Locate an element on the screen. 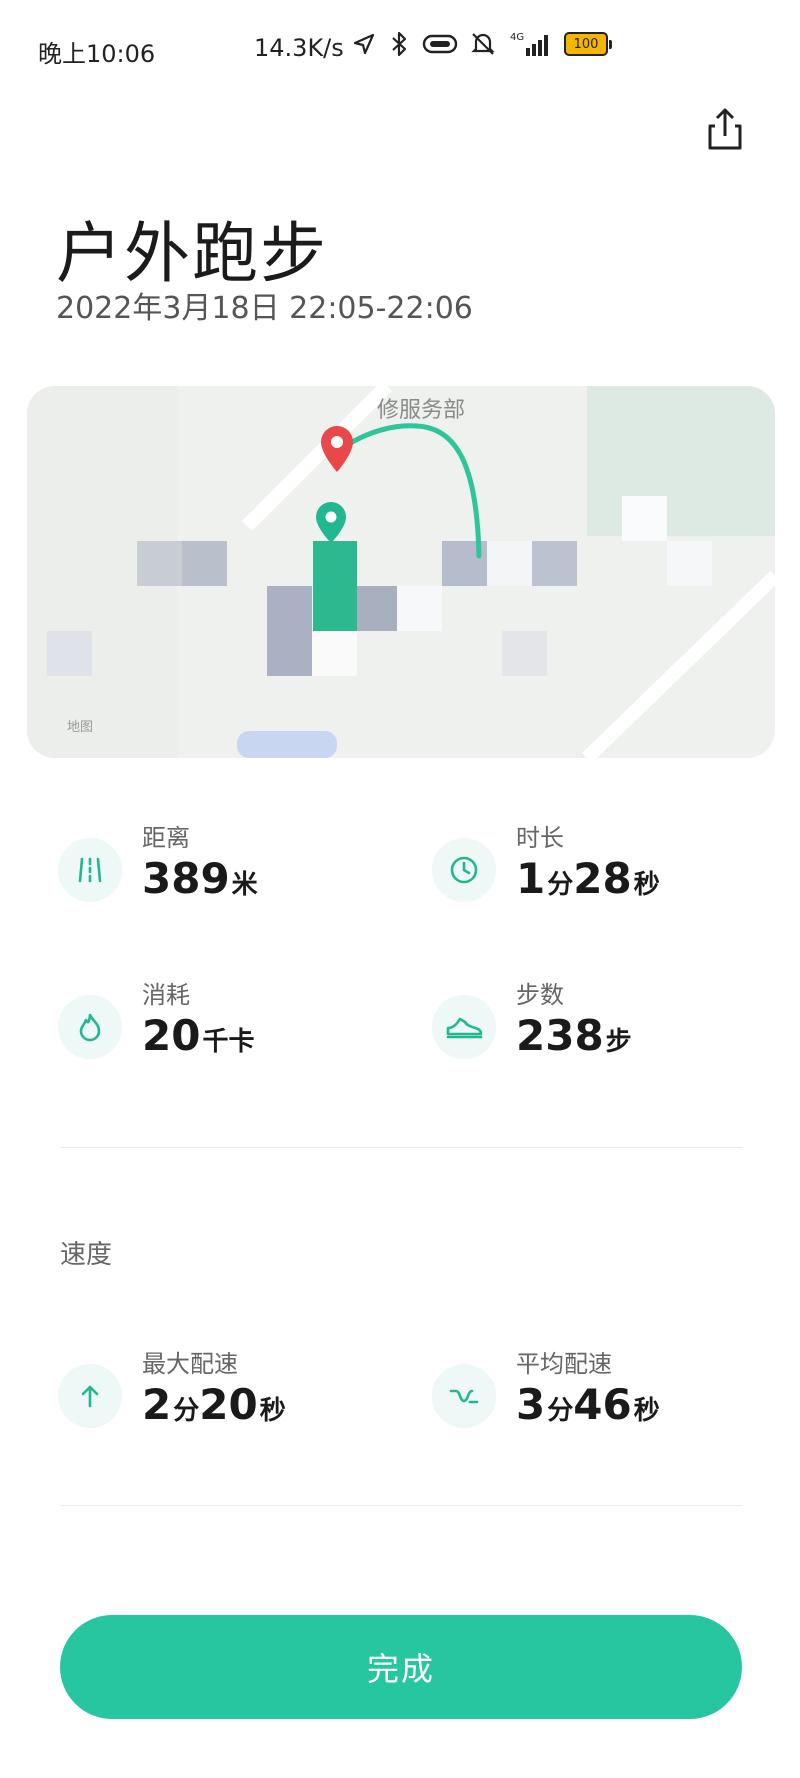 Image resolution: width=800 pixels, height=1778 pixels. status-bar: 晚上10:06 14.3K/s 4G 100 is located at coordinates (400, 48).